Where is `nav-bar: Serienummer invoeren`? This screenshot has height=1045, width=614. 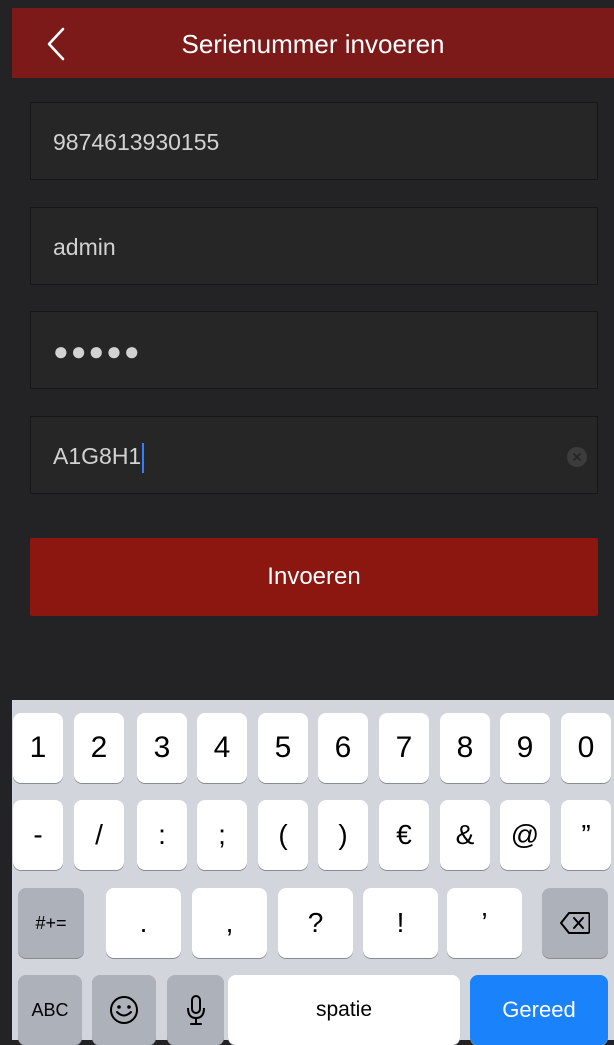 nav-bar: Serienummer invoeren is located at coordinates (313, 43).